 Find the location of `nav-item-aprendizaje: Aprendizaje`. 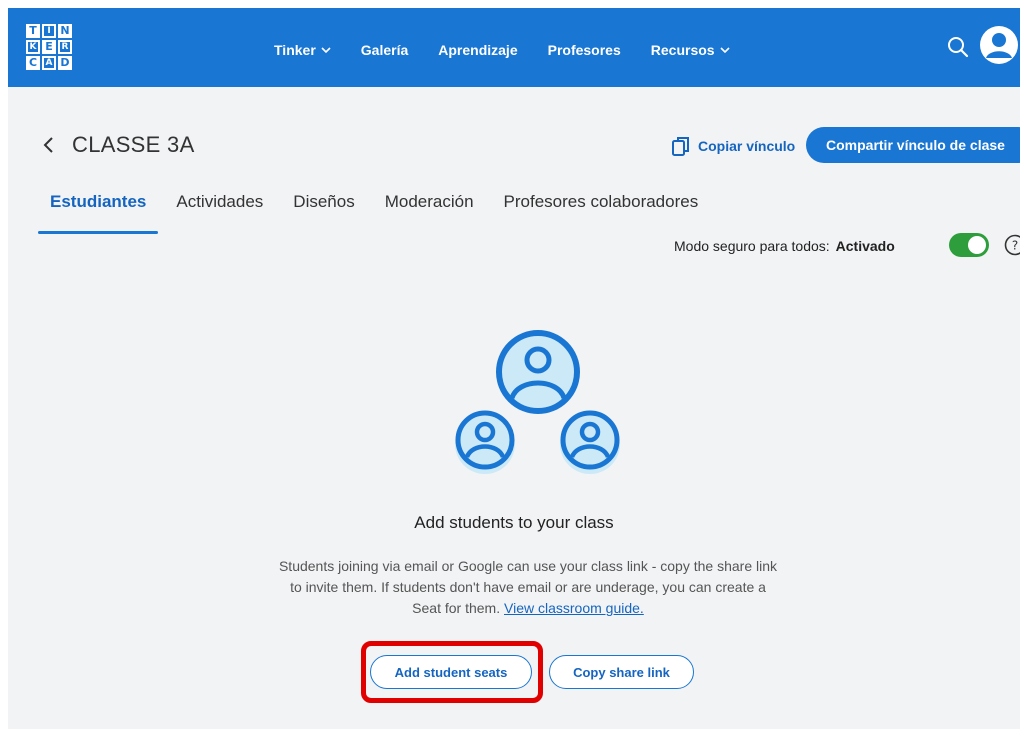

nav-item-aprendizaje: Aprendizaje is located at coordinates (477, 50).